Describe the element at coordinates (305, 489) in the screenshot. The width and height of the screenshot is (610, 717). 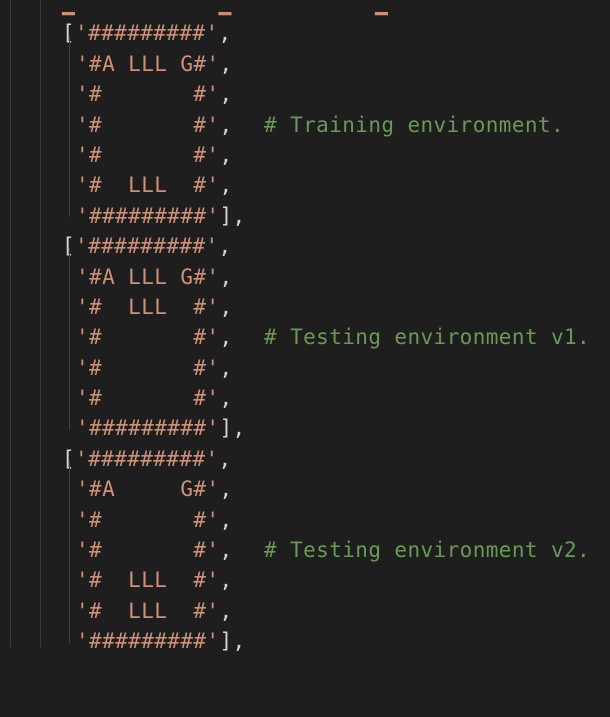
I see `code-line: '#A G#',` at that location.